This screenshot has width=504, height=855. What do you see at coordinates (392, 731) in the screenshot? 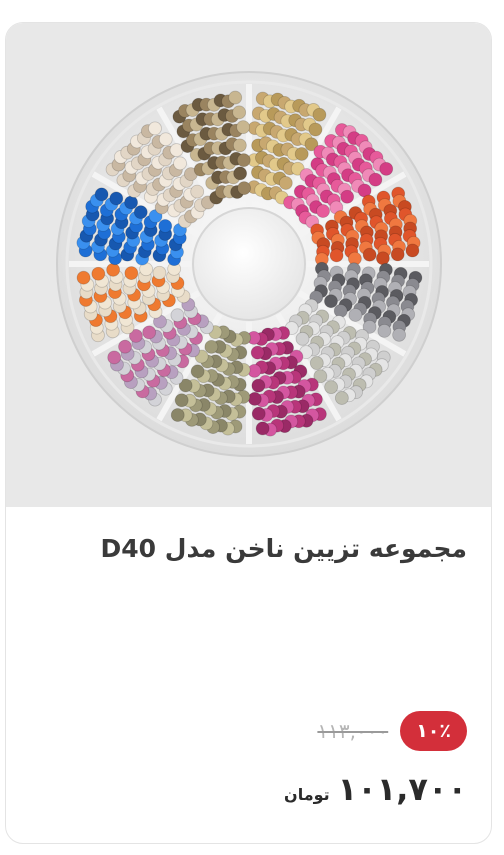
I see `price-row: ۱۰٪ ۱۱۳,۰۰۰` at bounding box center [392, 731].